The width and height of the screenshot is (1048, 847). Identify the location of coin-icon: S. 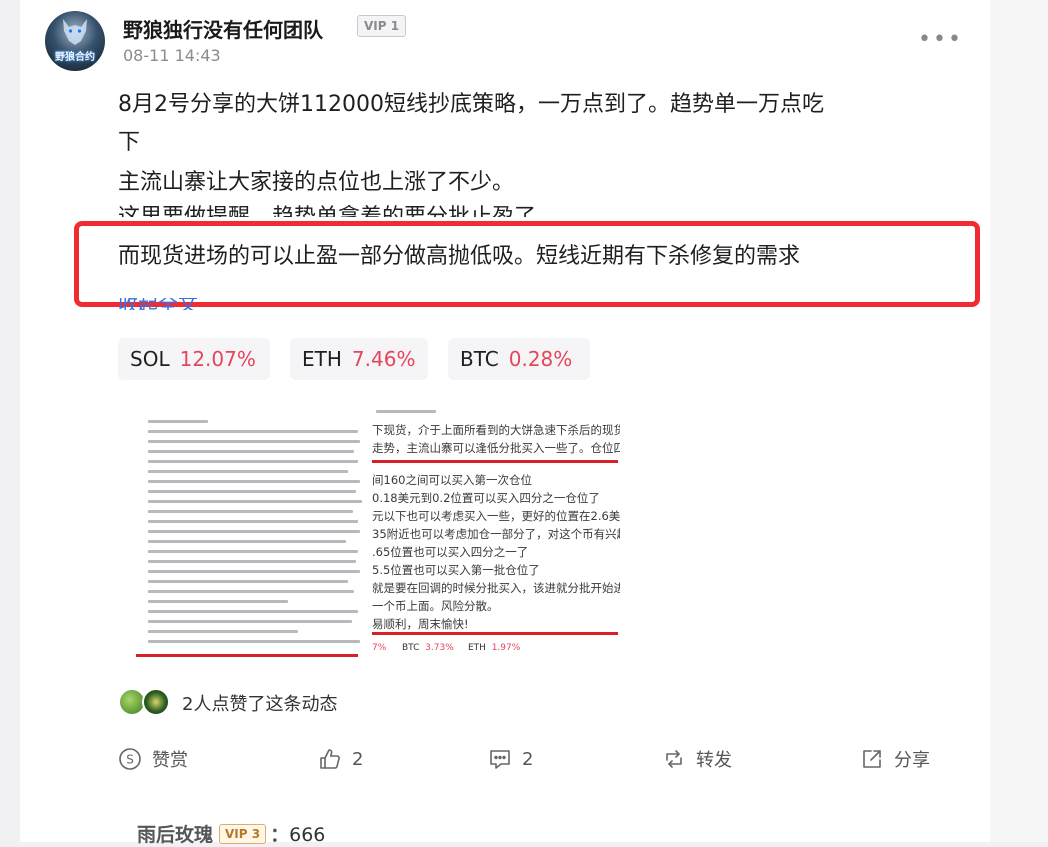
(130, 759).